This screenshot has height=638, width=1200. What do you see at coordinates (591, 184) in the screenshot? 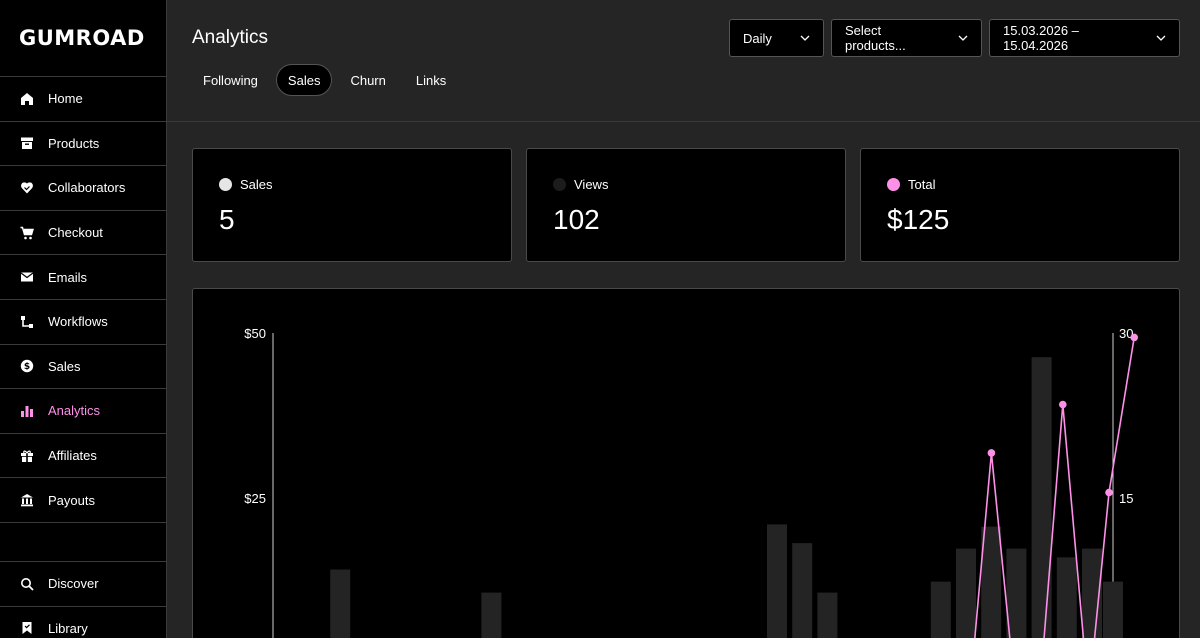
I see `stat-label: Views` at bounding box center [591, 184].